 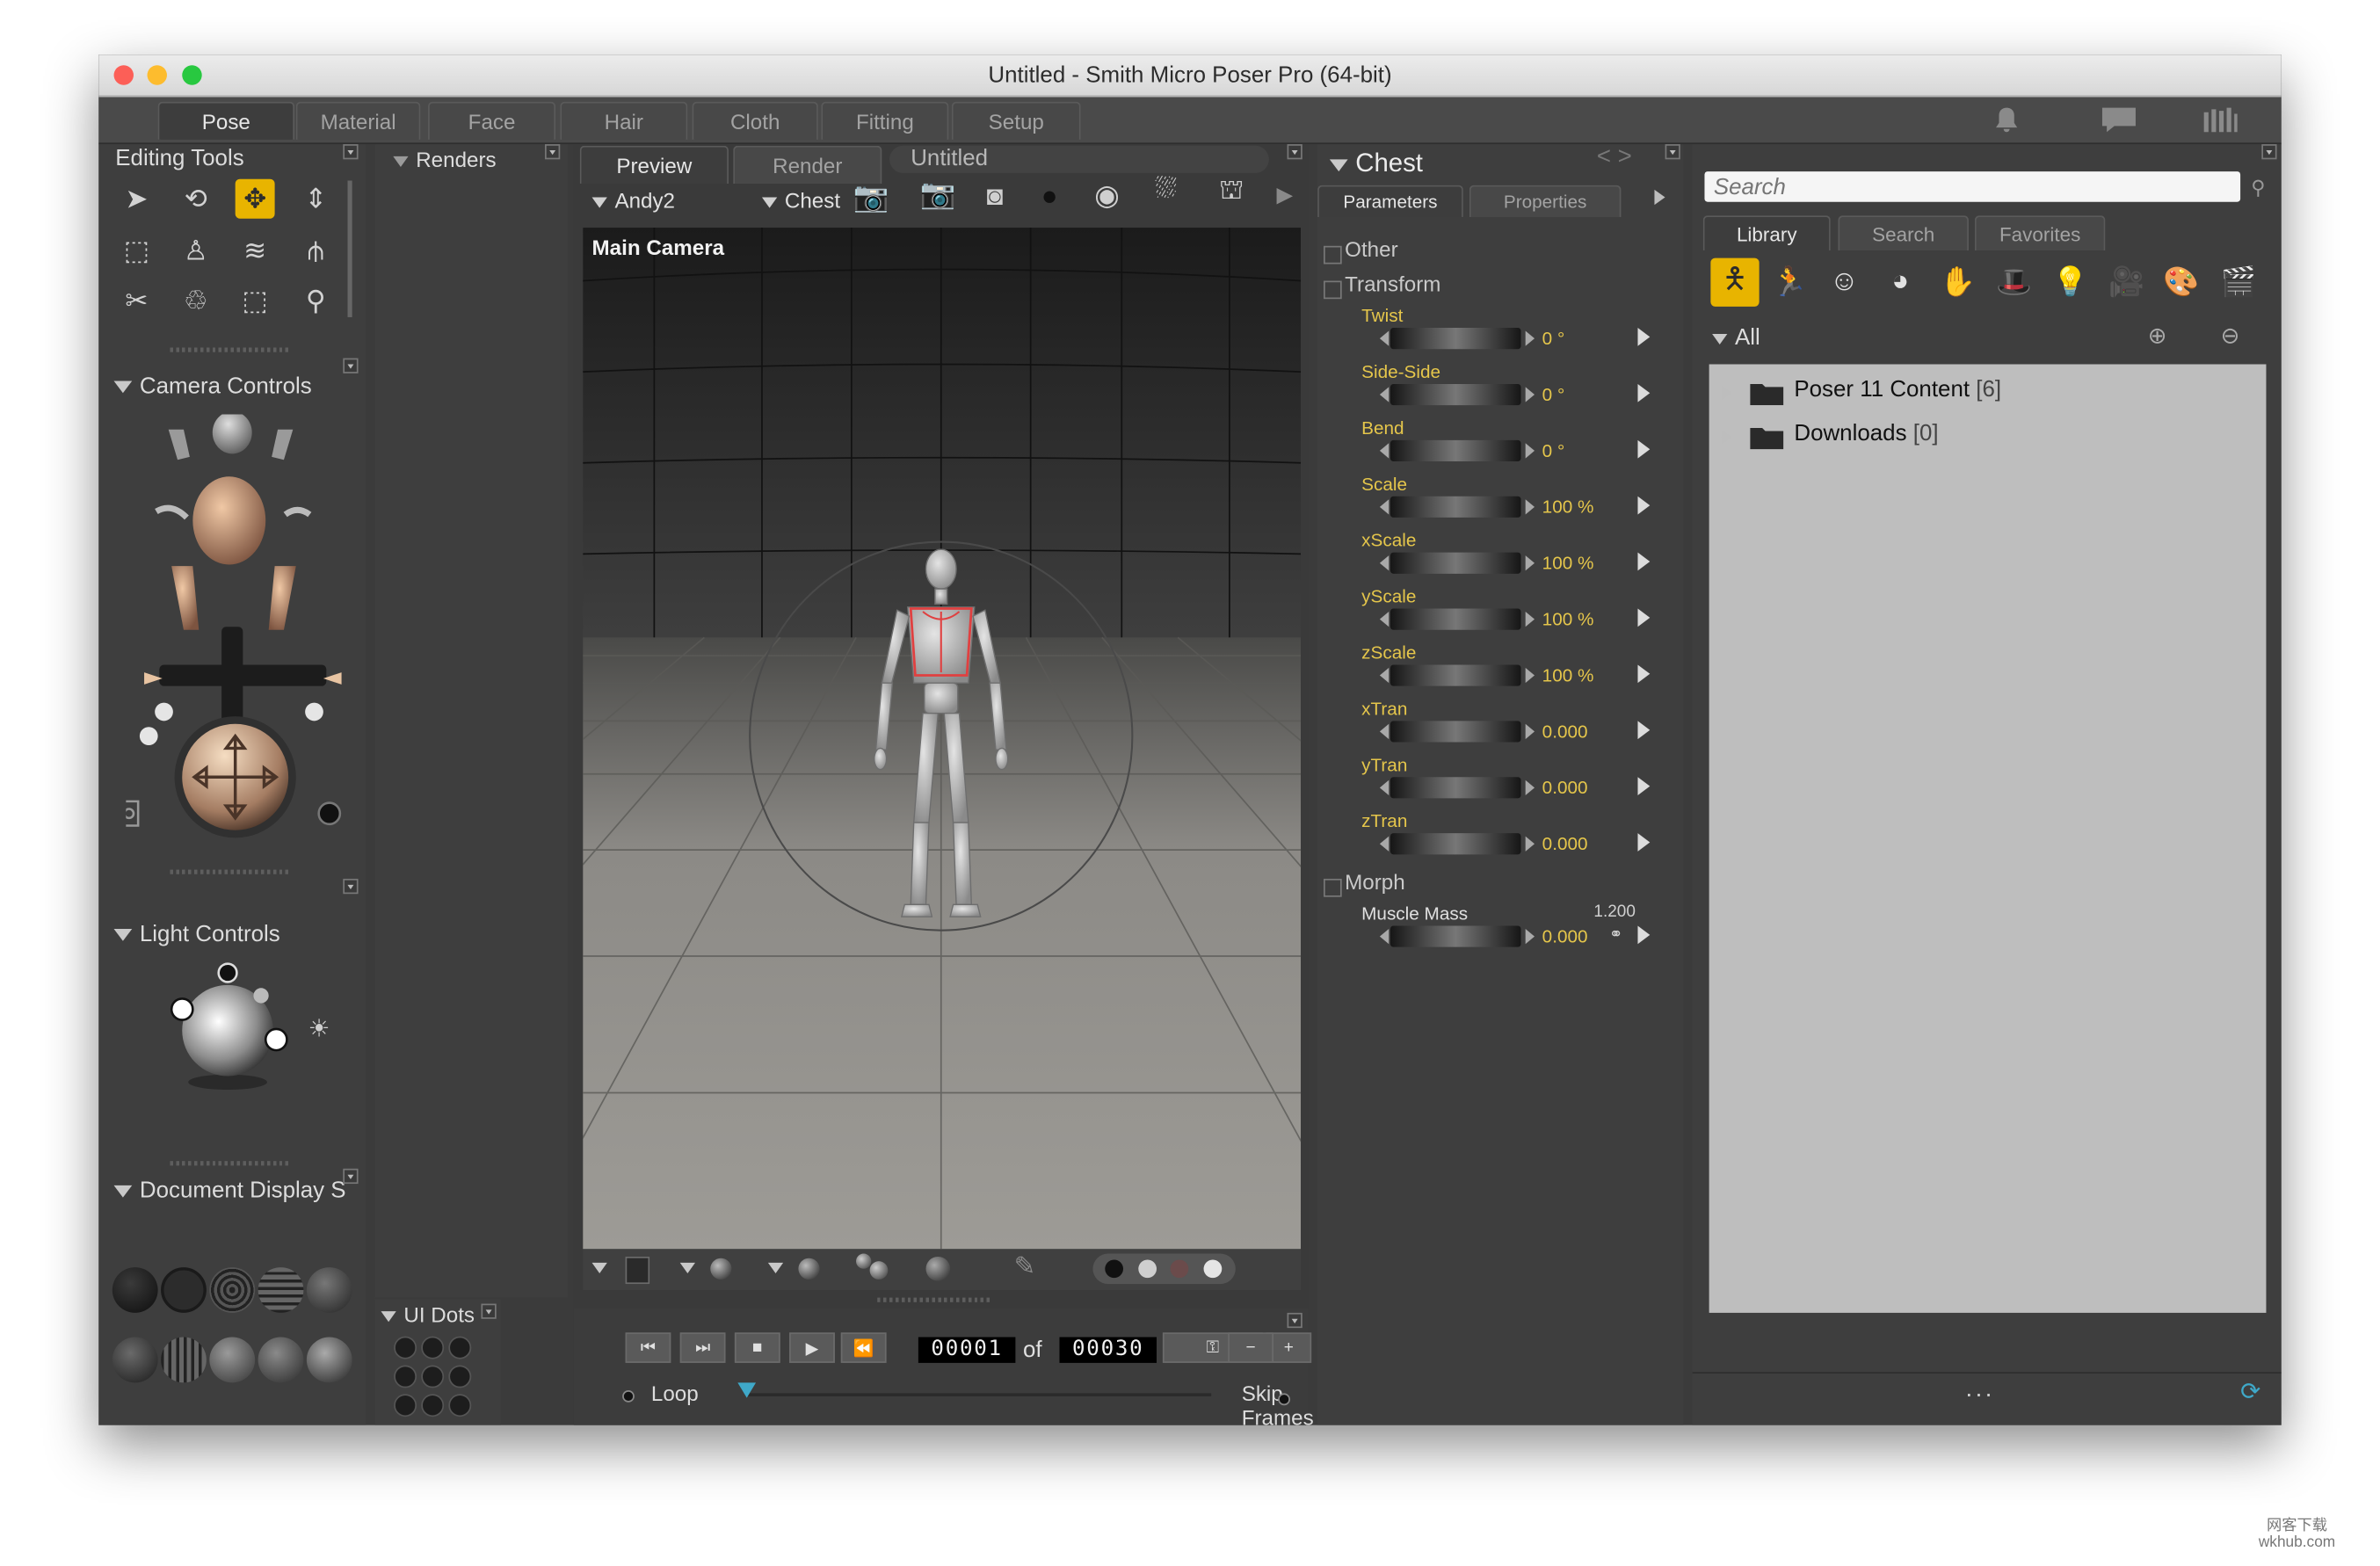 What do you see at coordinates (1114, 1269) in the screenshot?
I see `background-color-black` at bounding box center [1114, 1269].